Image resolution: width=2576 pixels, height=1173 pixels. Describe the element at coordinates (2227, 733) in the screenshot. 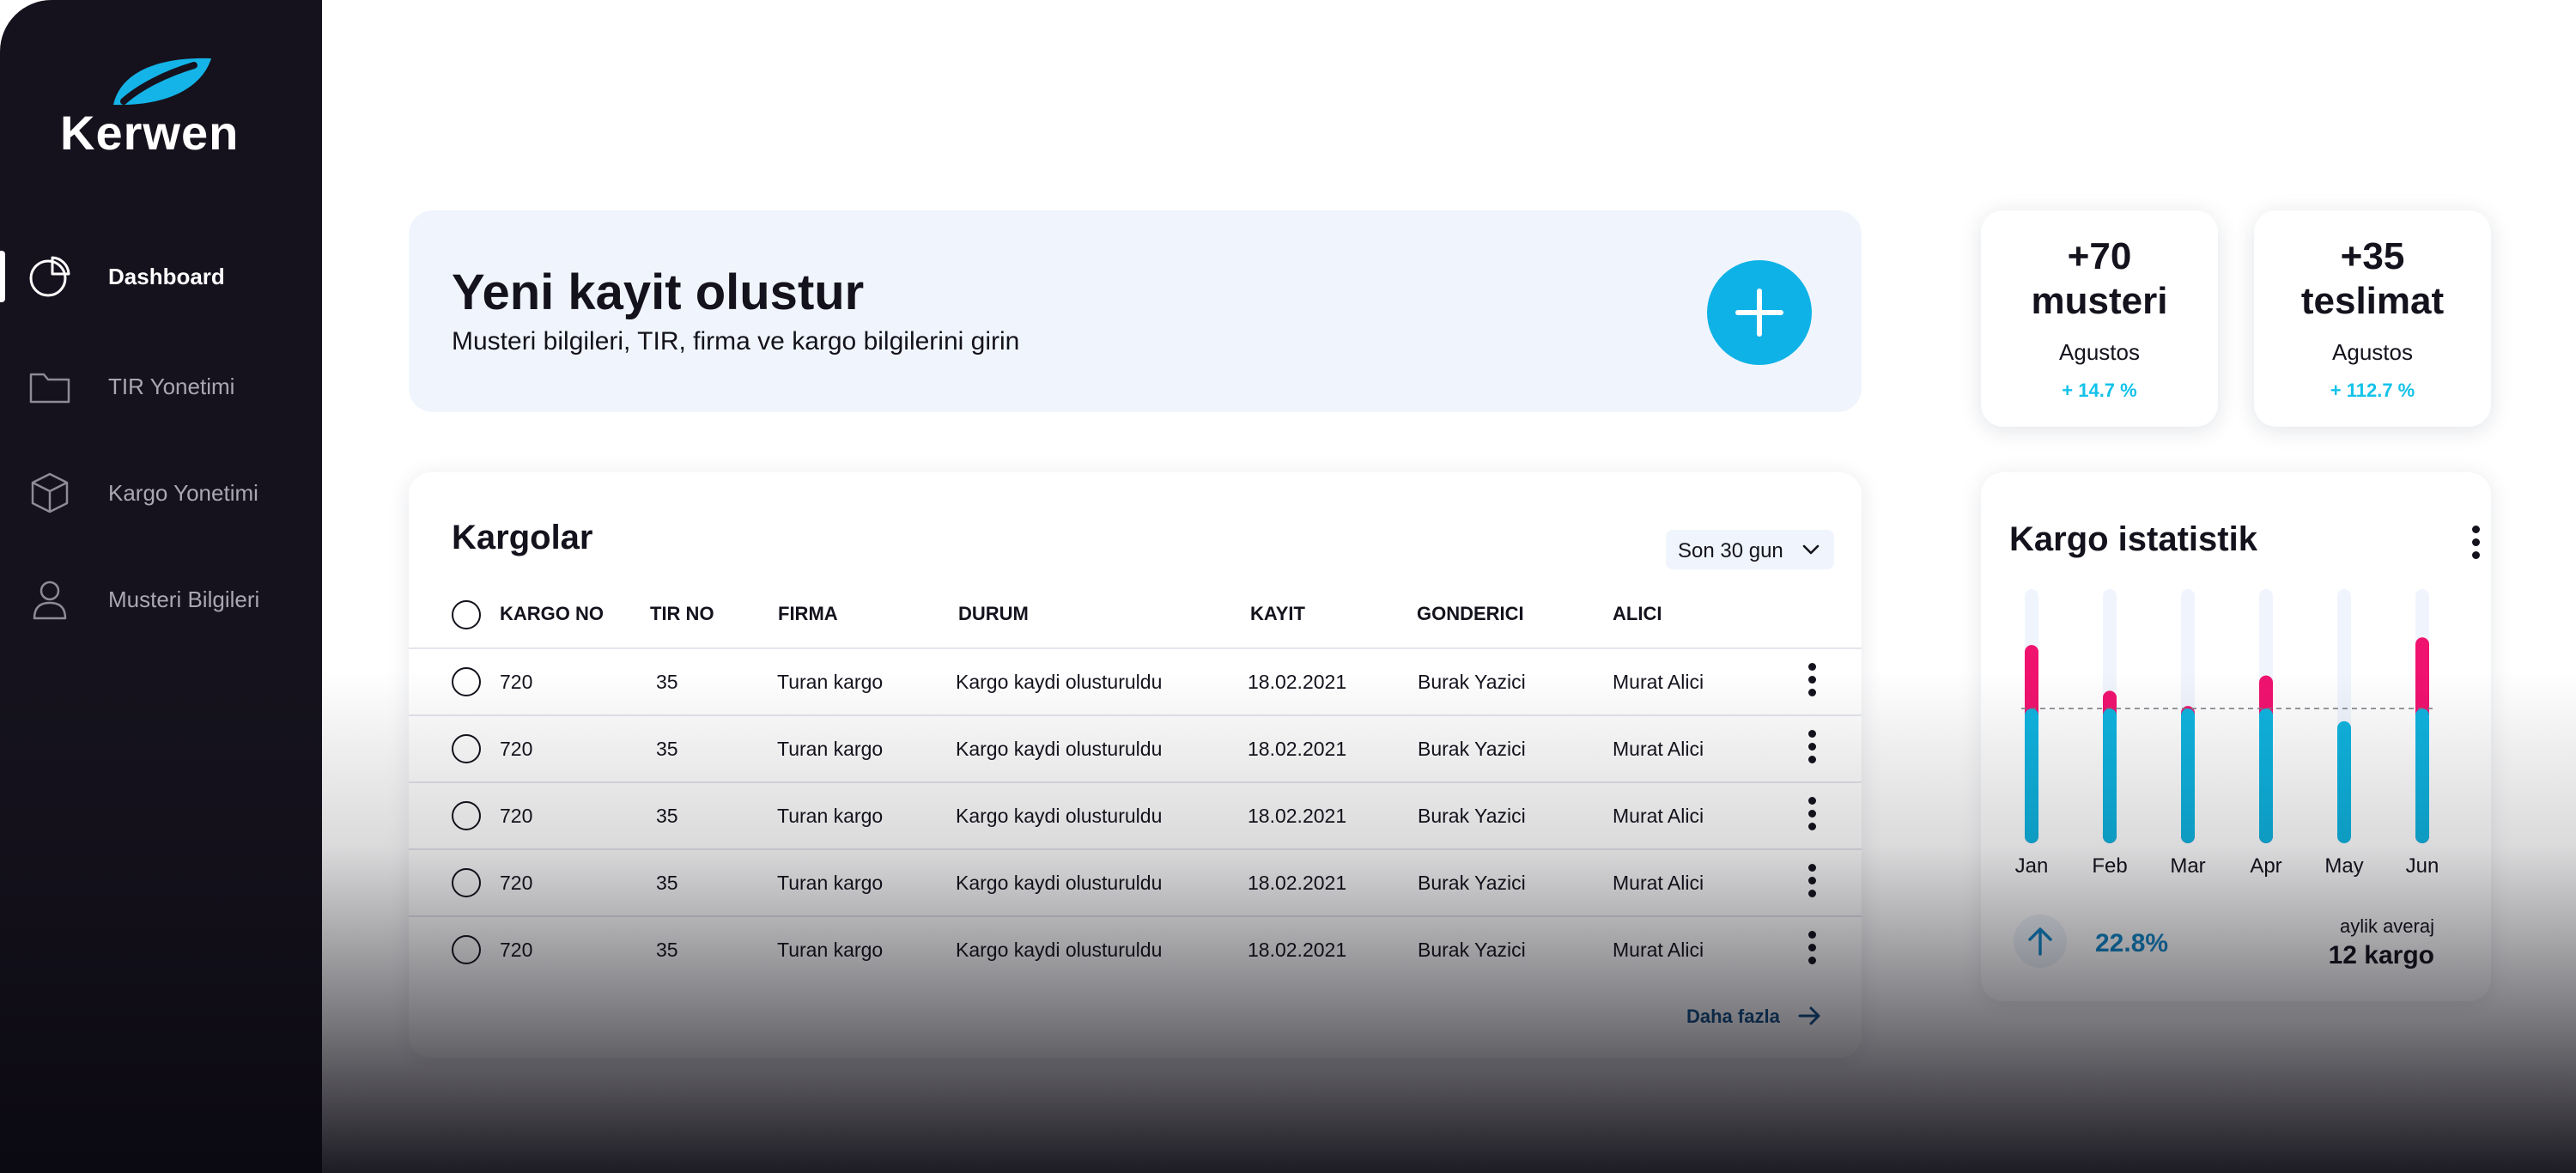

I see `bar-chart: Jan Feb Mar Apr May Jun` at that location.